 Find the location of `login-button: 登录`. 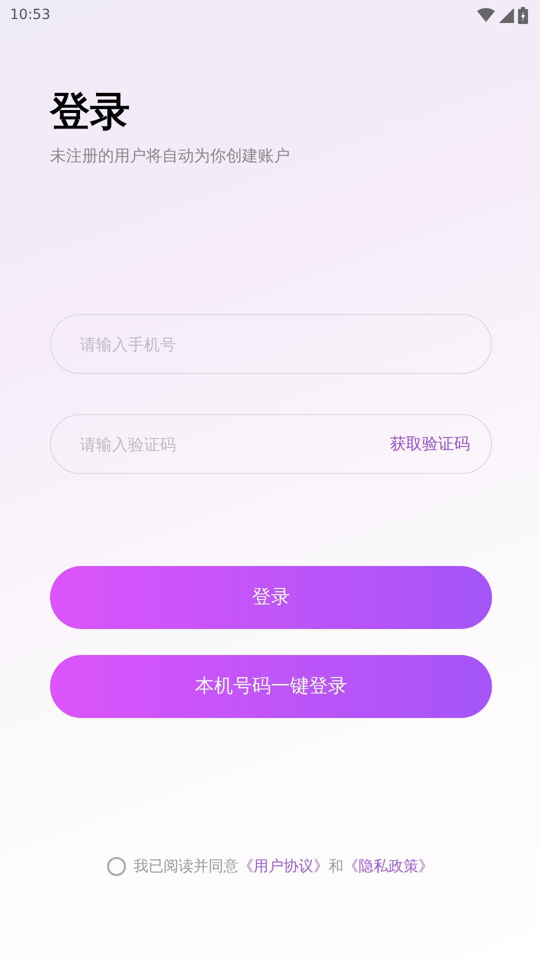

login-button: 登录 is located at coordinates (271, 597).